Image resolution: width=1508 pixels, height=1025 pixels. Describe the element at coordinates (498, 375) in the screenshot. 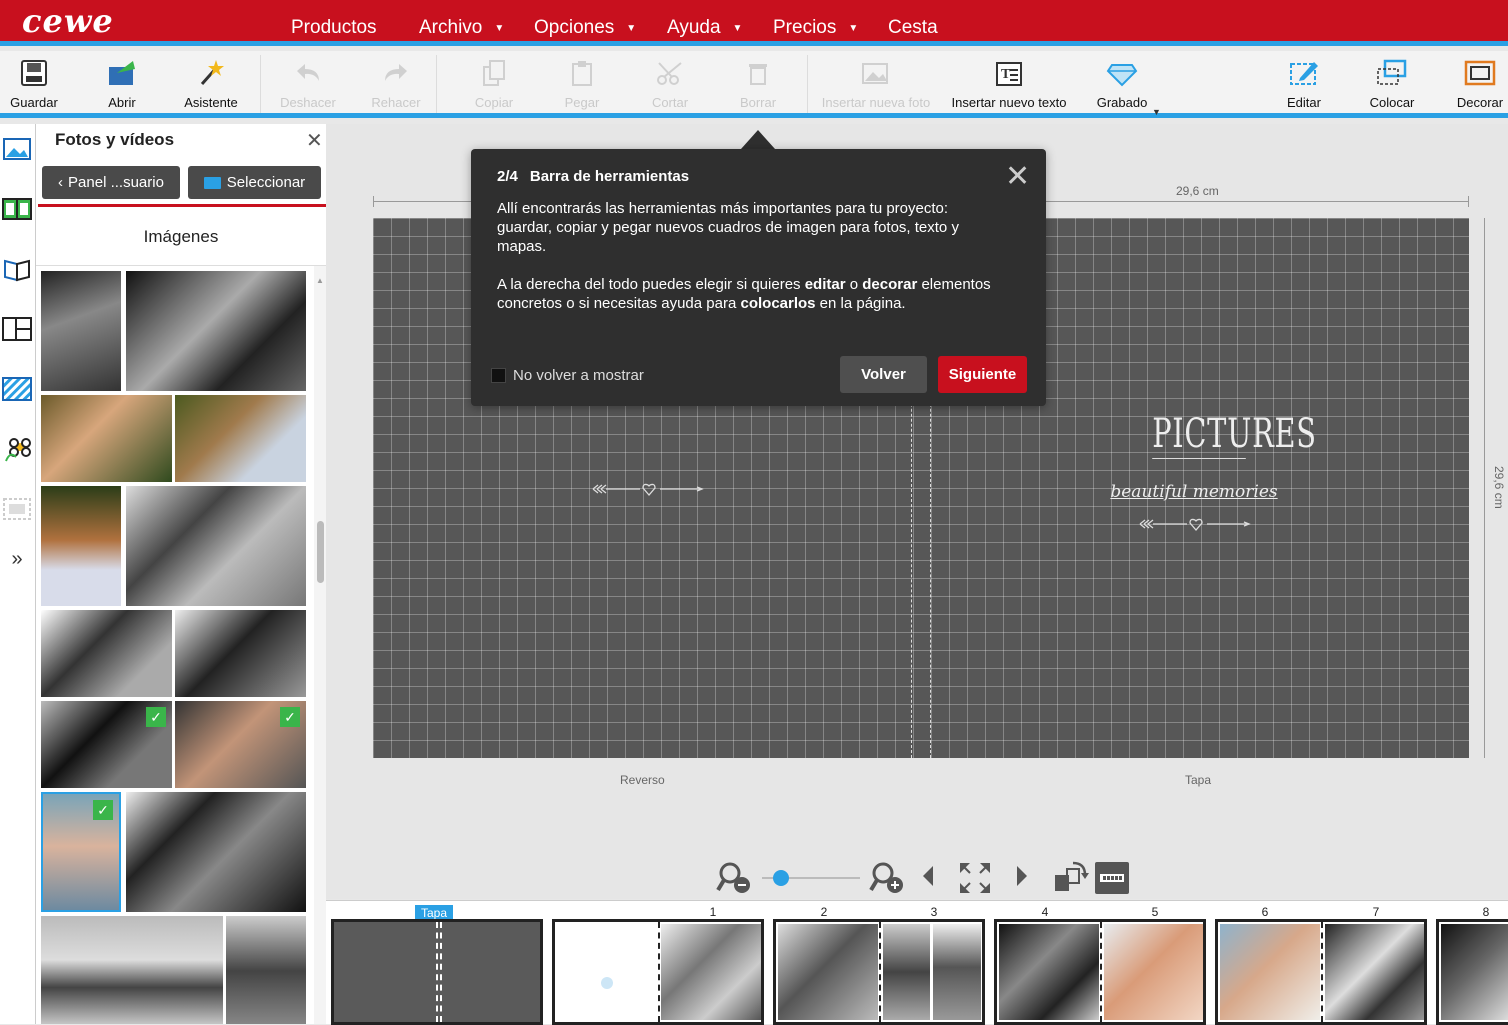

I see `dont-show-again-checkbox` at that location.